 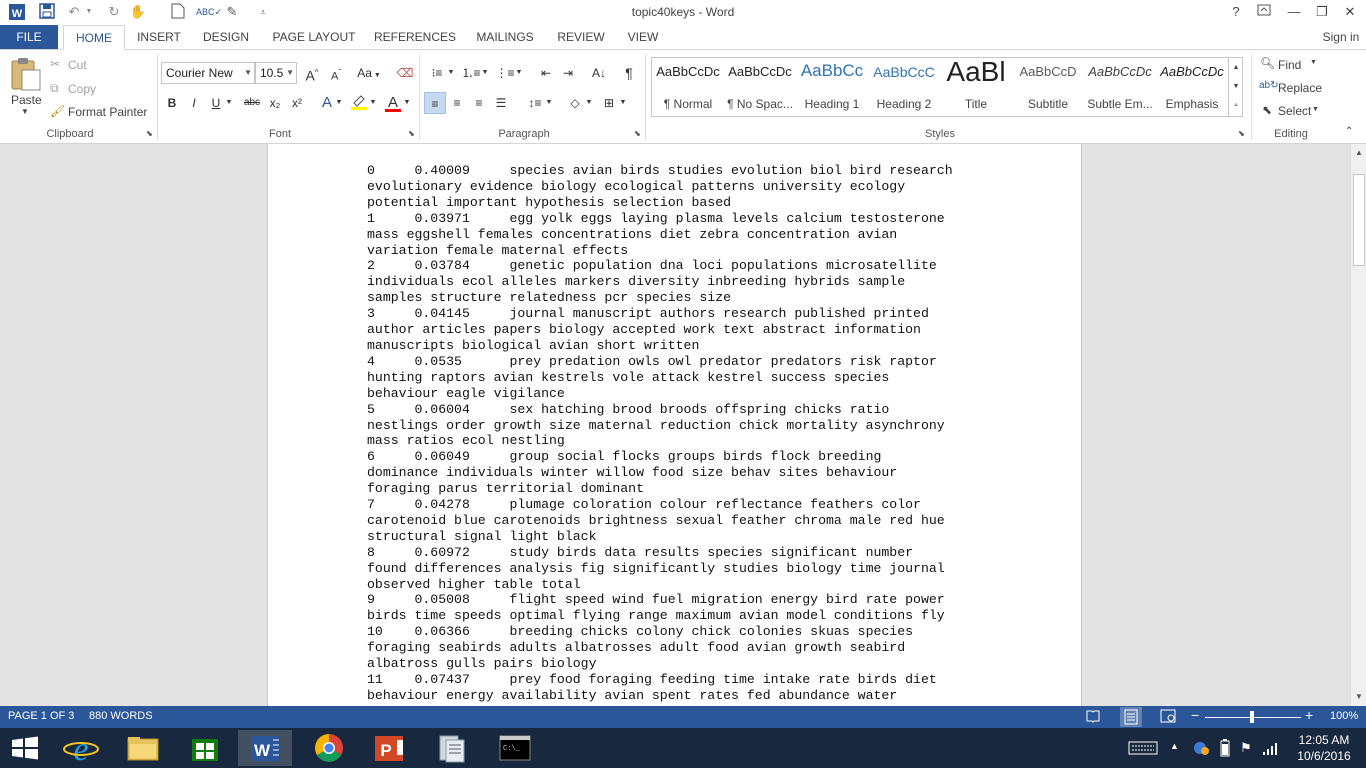 I want to click on scroll-down-icon: ▼, so click(x=1358, y=697).